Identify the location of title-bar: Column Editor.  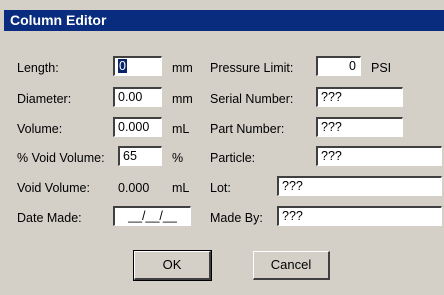
(224, 20).